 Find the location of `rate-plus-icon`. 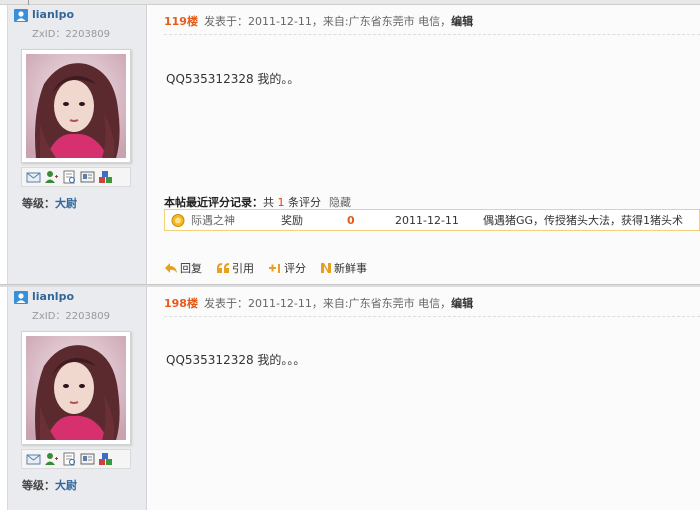

rate-plus-icon is located at coordinates (274, 268).